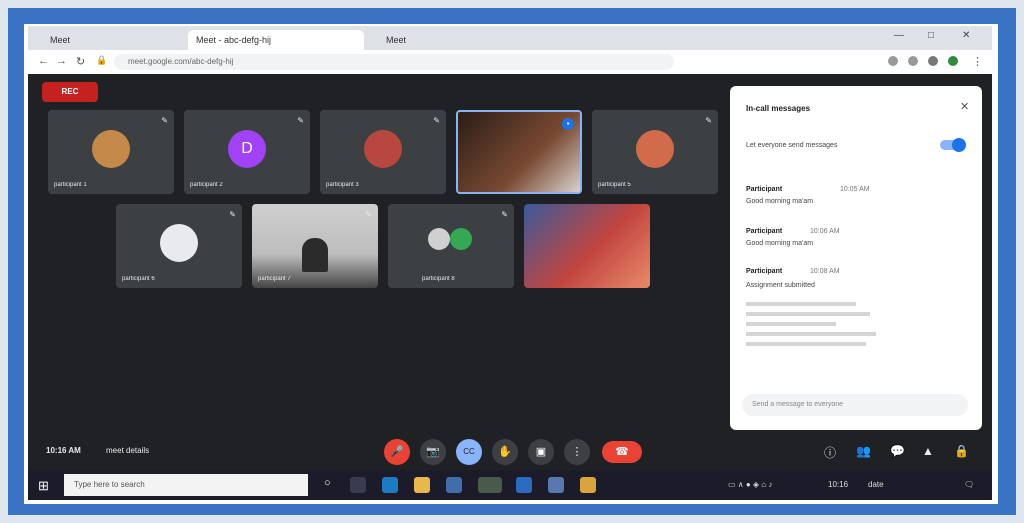  Describe the element at coordinates (614, 185) in the screenshot. I see `participant-name: participant 5` at that location.